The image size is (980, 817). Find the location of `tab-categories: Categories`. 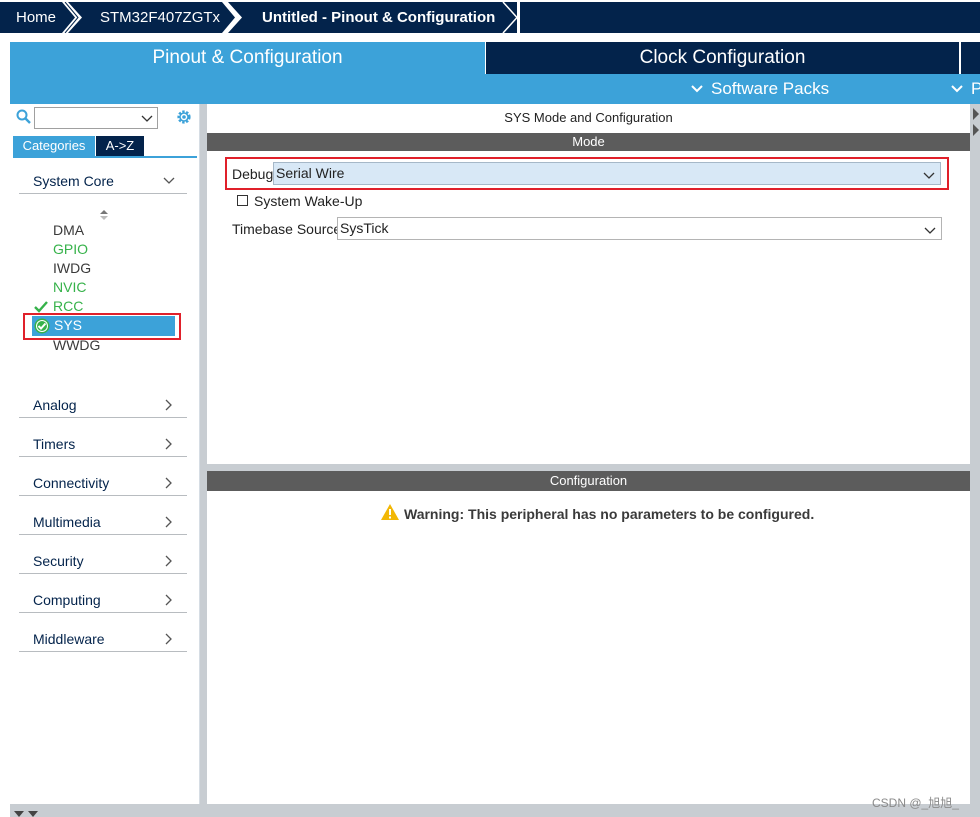

tab-categories: Categories is located at coordinates (54, 146).